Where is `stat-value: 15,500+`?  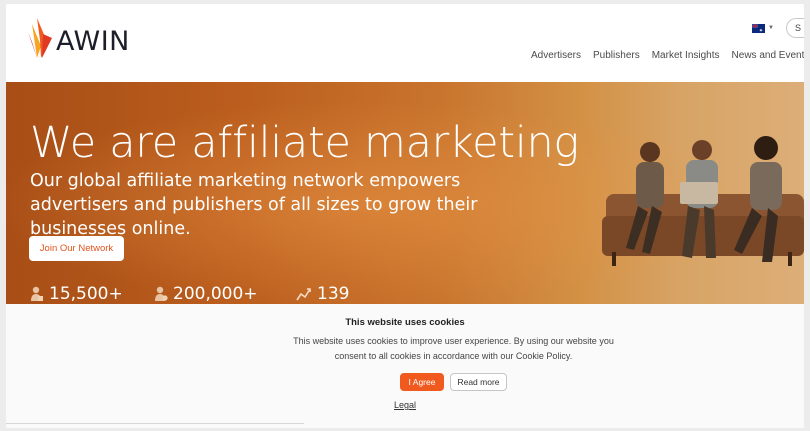
stat-value: 15,500+ is located at coordinates (86, 294).